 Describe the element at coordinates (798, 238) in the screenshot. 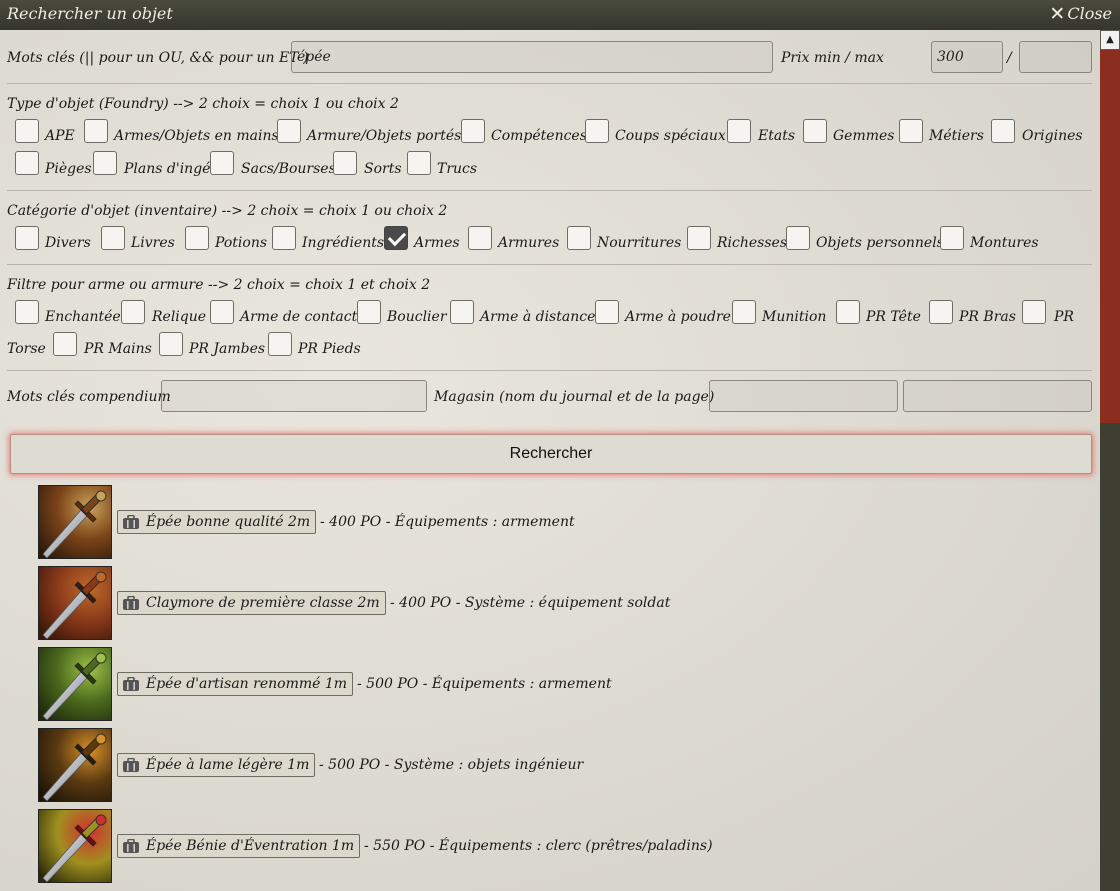

I see `category-checkbox-objets-personnels` at that location.